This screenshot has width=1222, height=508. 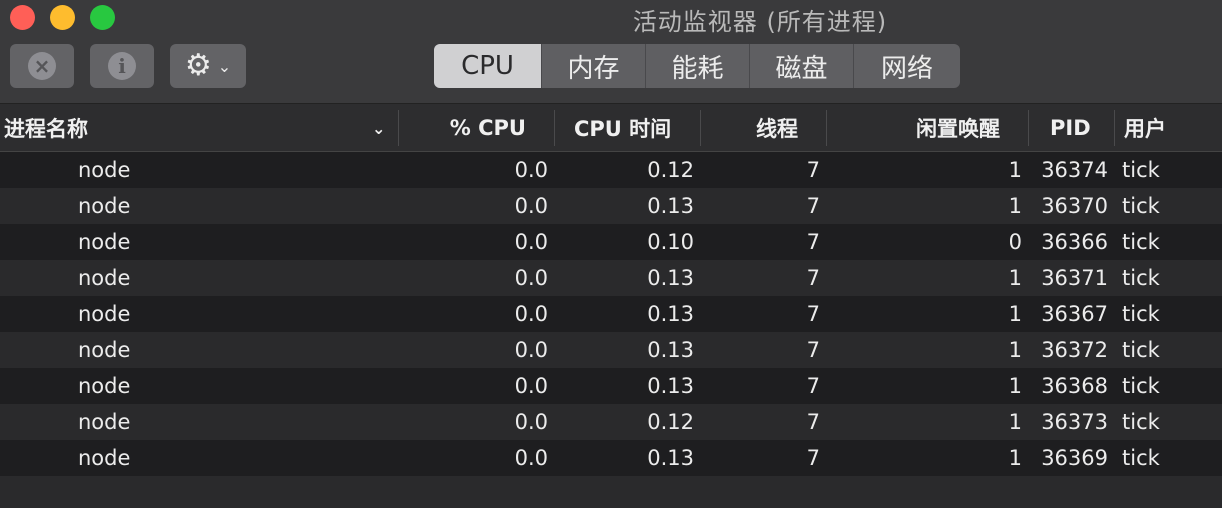 I want to click on table-header: 进程名称 ⌄ % CPU CPU 时间 线程 闲置唤醒 PID 用户, so click(x=611, y=128).